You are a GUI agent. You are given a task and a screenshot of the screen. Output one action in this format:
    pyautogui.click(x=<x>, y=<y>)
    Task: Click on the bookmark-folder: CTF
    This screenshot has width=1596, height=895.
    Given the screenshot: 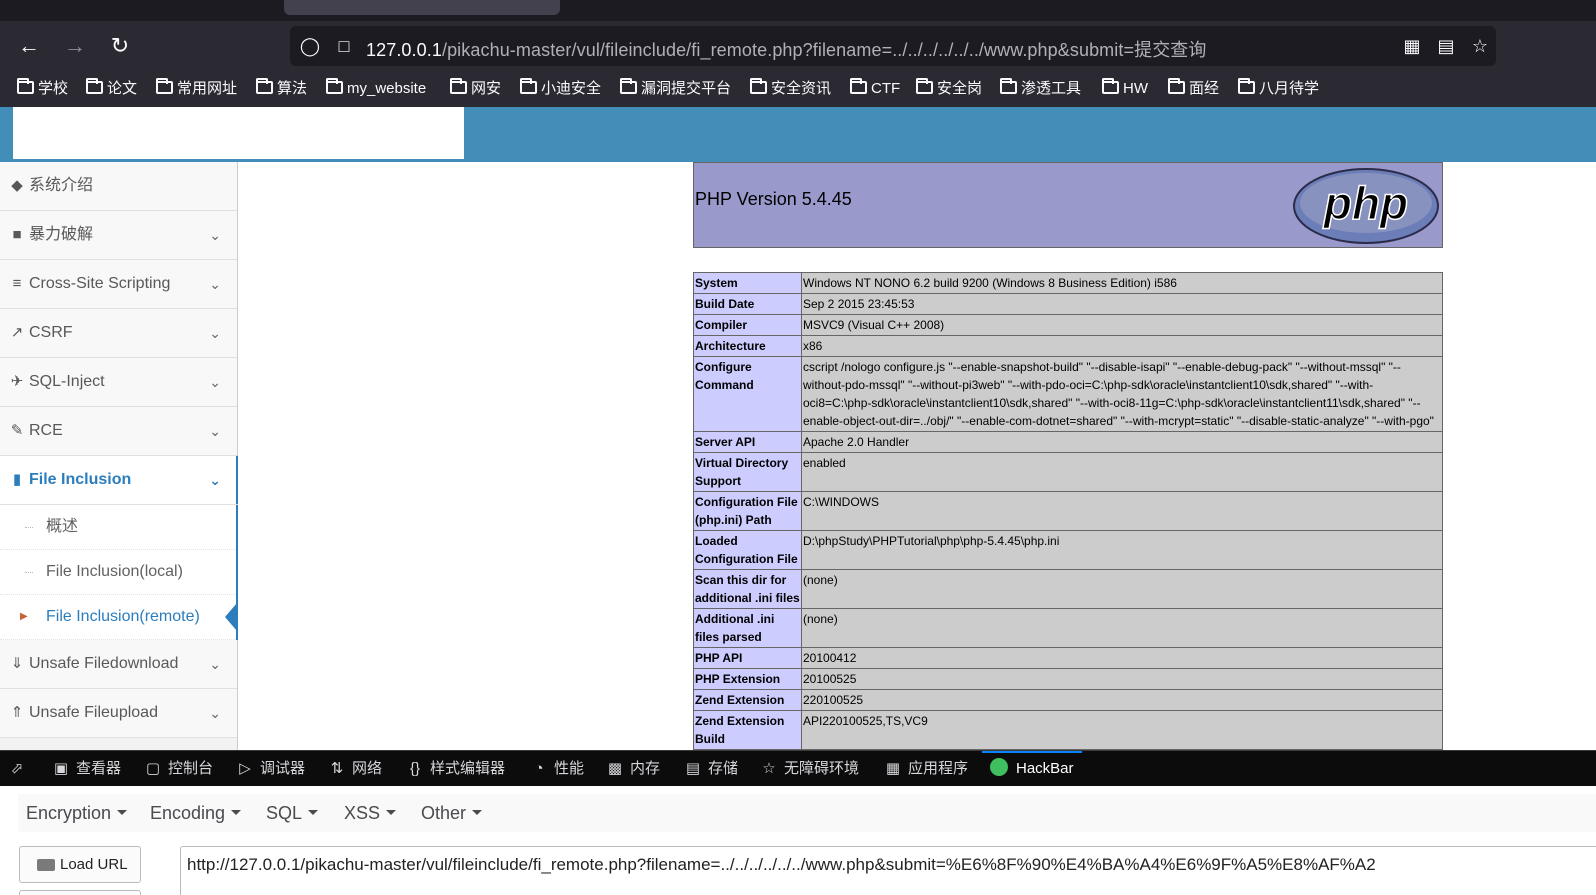 What is the action you would take?
    pyautogui.click(x=875, y=89)
    